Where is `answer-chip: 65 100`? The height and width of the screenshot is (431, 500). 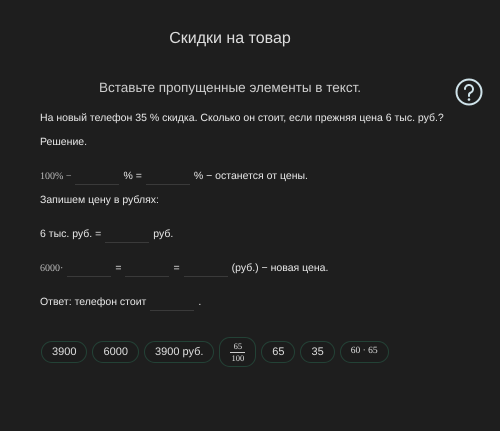 answer-chip: 65 100 is located at coordinates (237, 352).